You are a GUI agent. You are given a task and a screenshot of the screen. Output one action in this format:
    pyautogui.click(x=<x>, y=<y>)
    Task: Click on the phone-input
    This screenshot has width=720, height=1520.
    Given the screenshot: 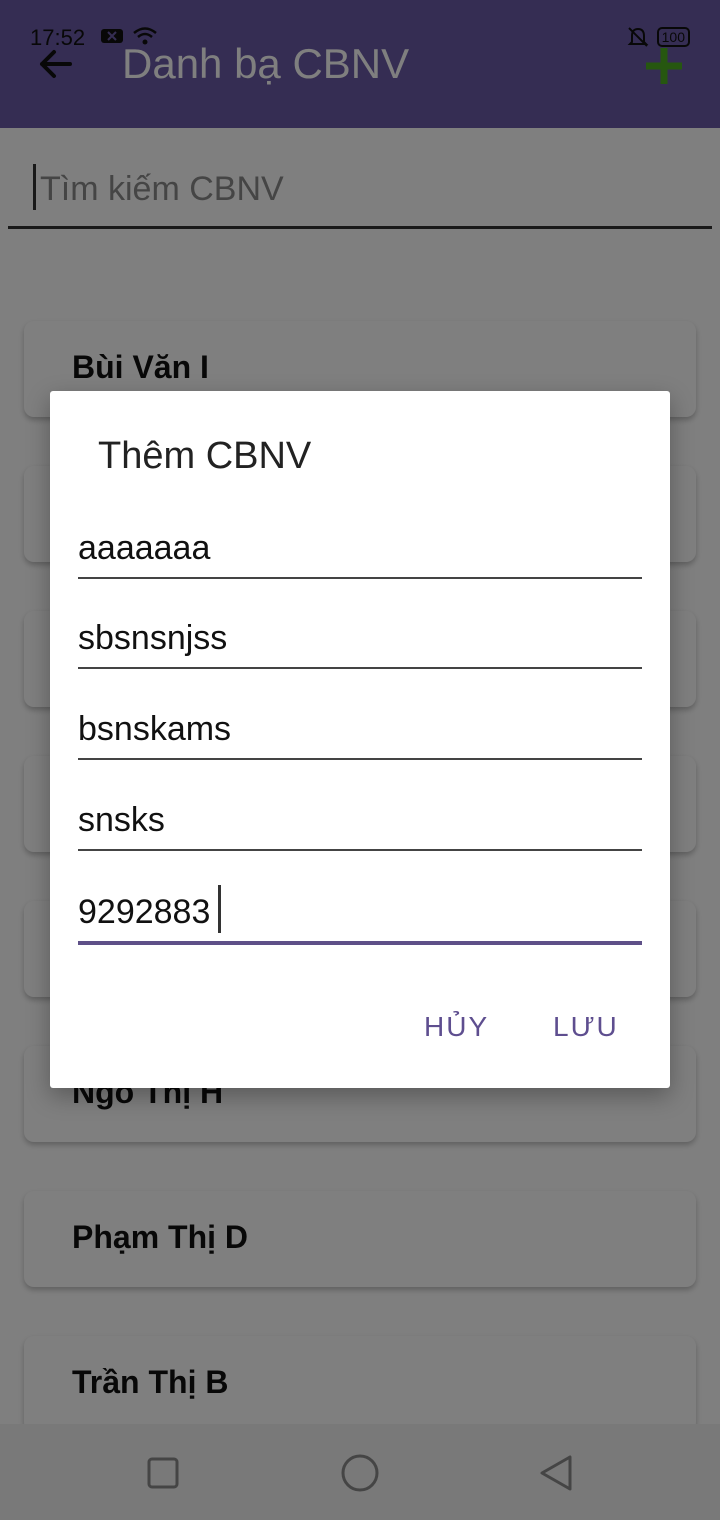 What is the action you would take?
    pyautogui.click(x=360, y=912)
    